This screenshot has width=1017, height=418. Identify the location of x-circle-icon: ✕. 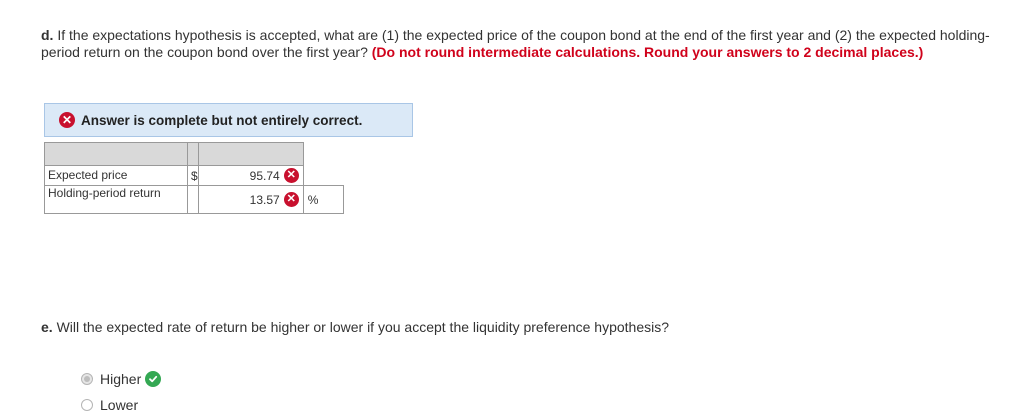
(67, 120).